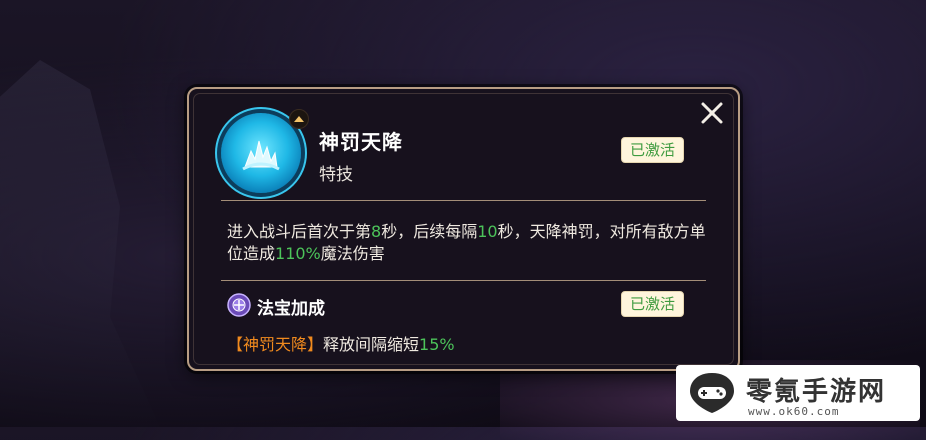 The height and width of the screenshot is (440, 926). Describe the element at coordinates (239, 305) in the screenshot. I see `treasure-icon` at that location.